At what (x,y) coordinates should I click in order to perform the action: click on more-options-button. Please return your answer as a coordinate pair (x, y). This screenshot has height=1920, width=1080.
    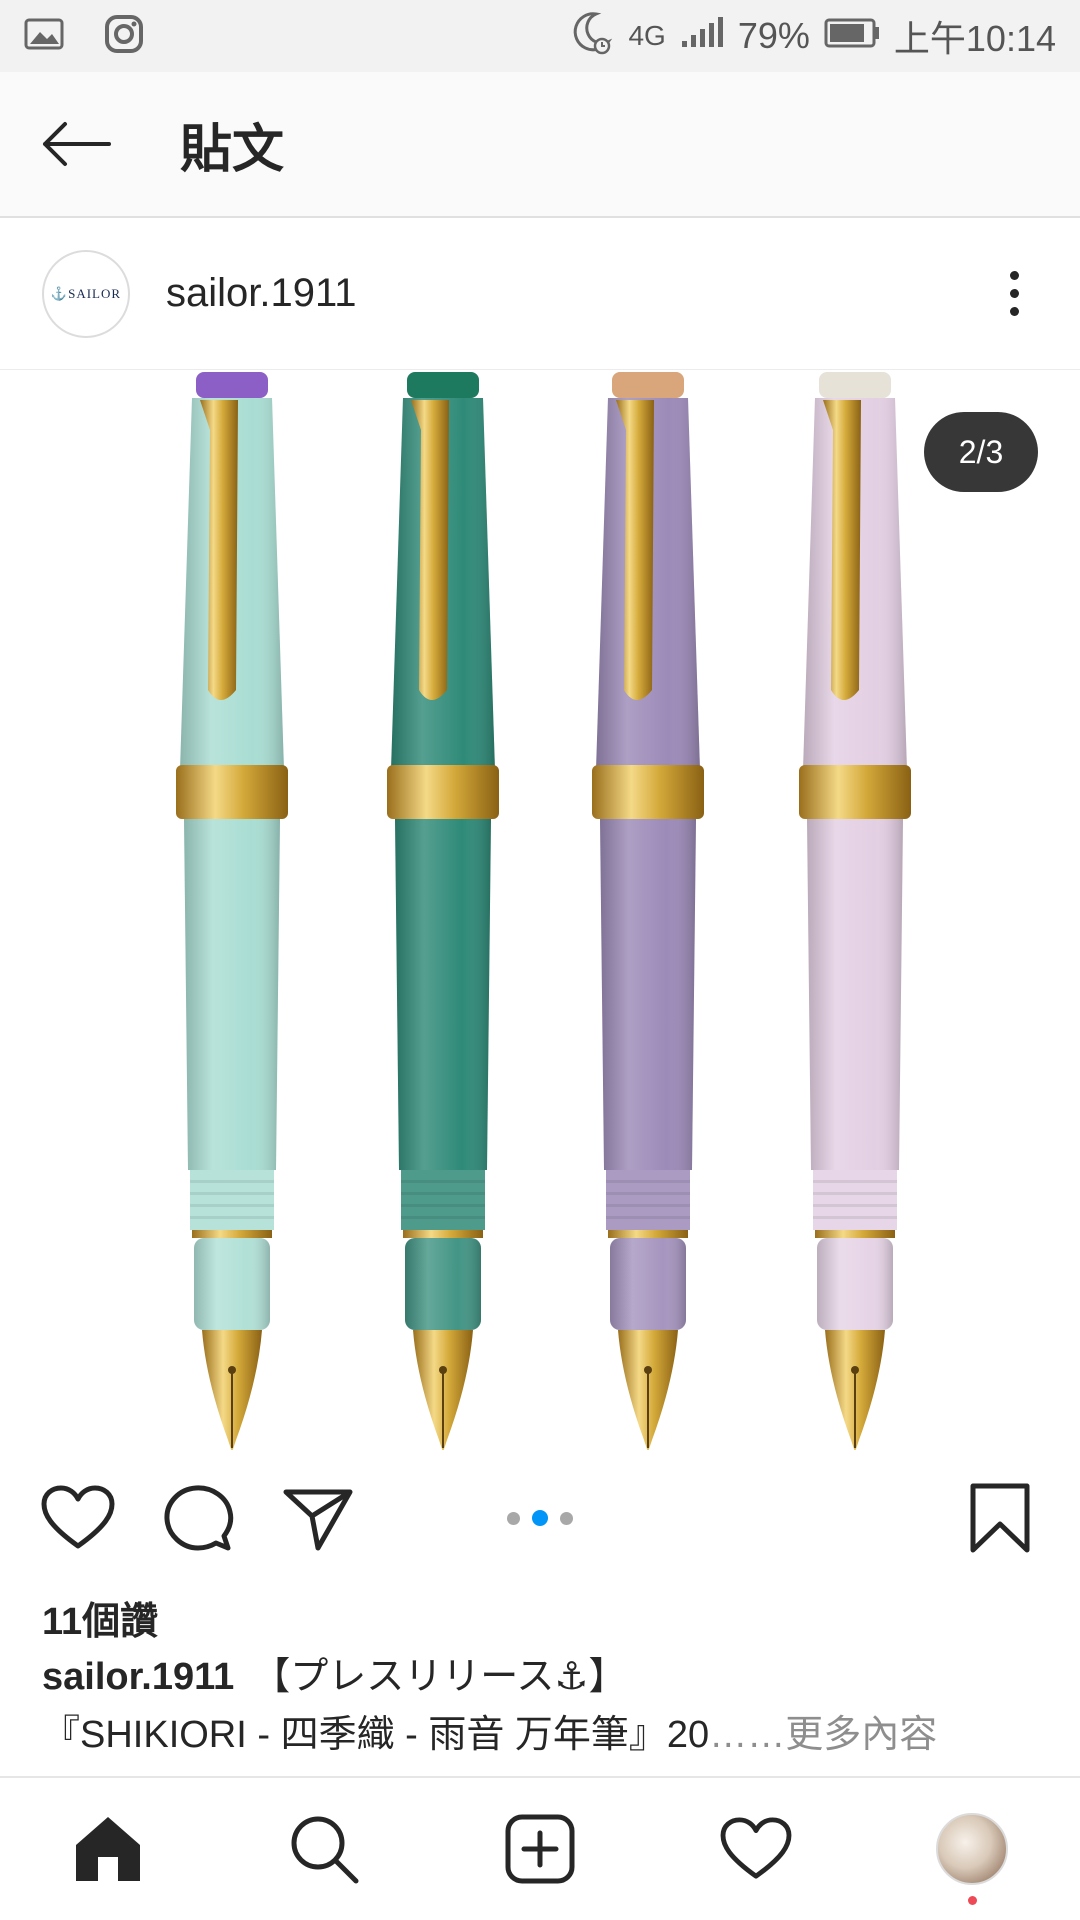
    Looking at the image, I should click on (1014, 294).